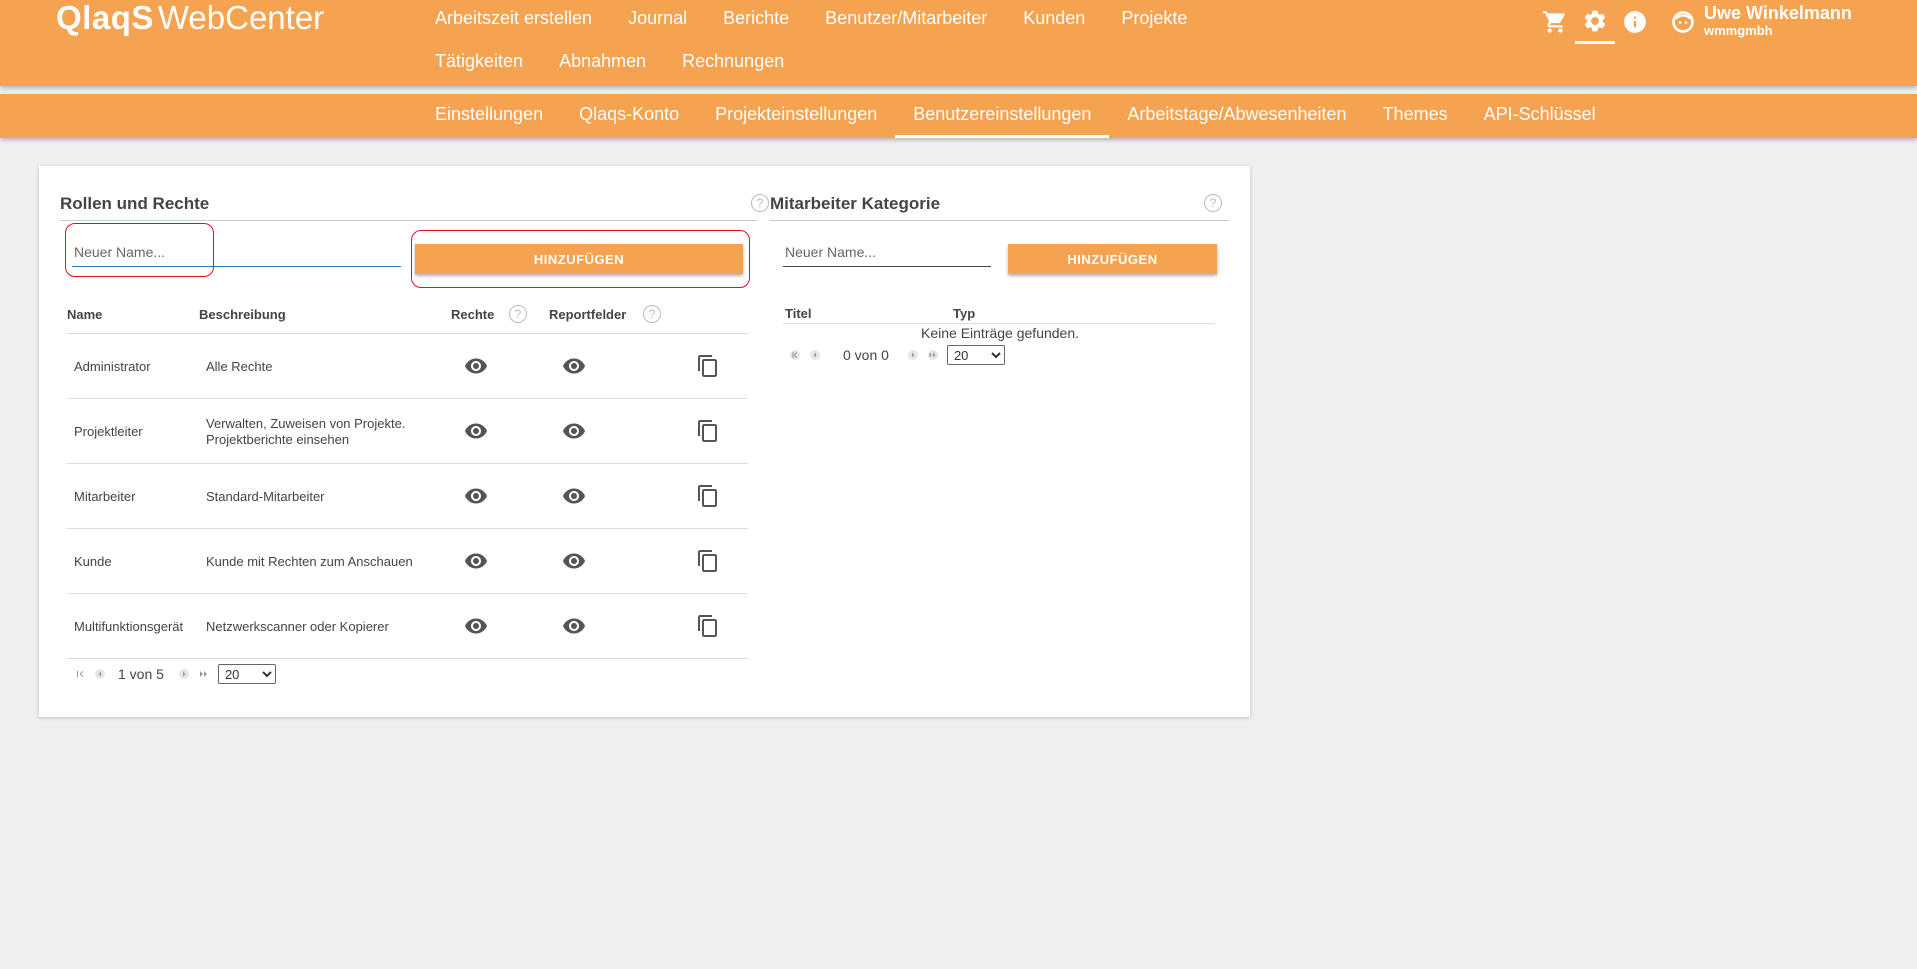 The image size is (1917, 969). What do you see at coordinates (906, 21) in the screenshot?
I see `nav-benutzer-mitarbeiter: Benutzer/Mitarbeiter` at bounding box center [906, 21].